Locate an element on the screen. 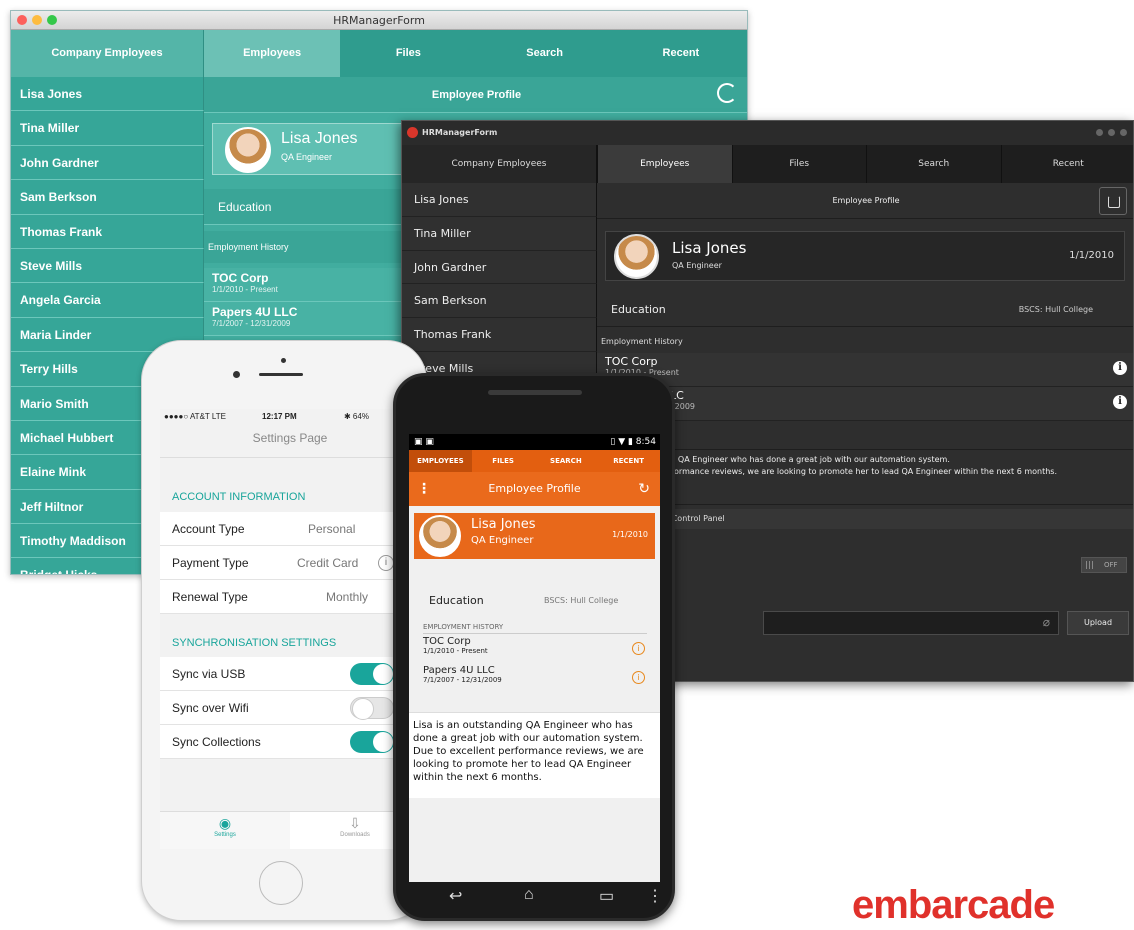  tab-files: FILES is located at coordinates (503, 461).